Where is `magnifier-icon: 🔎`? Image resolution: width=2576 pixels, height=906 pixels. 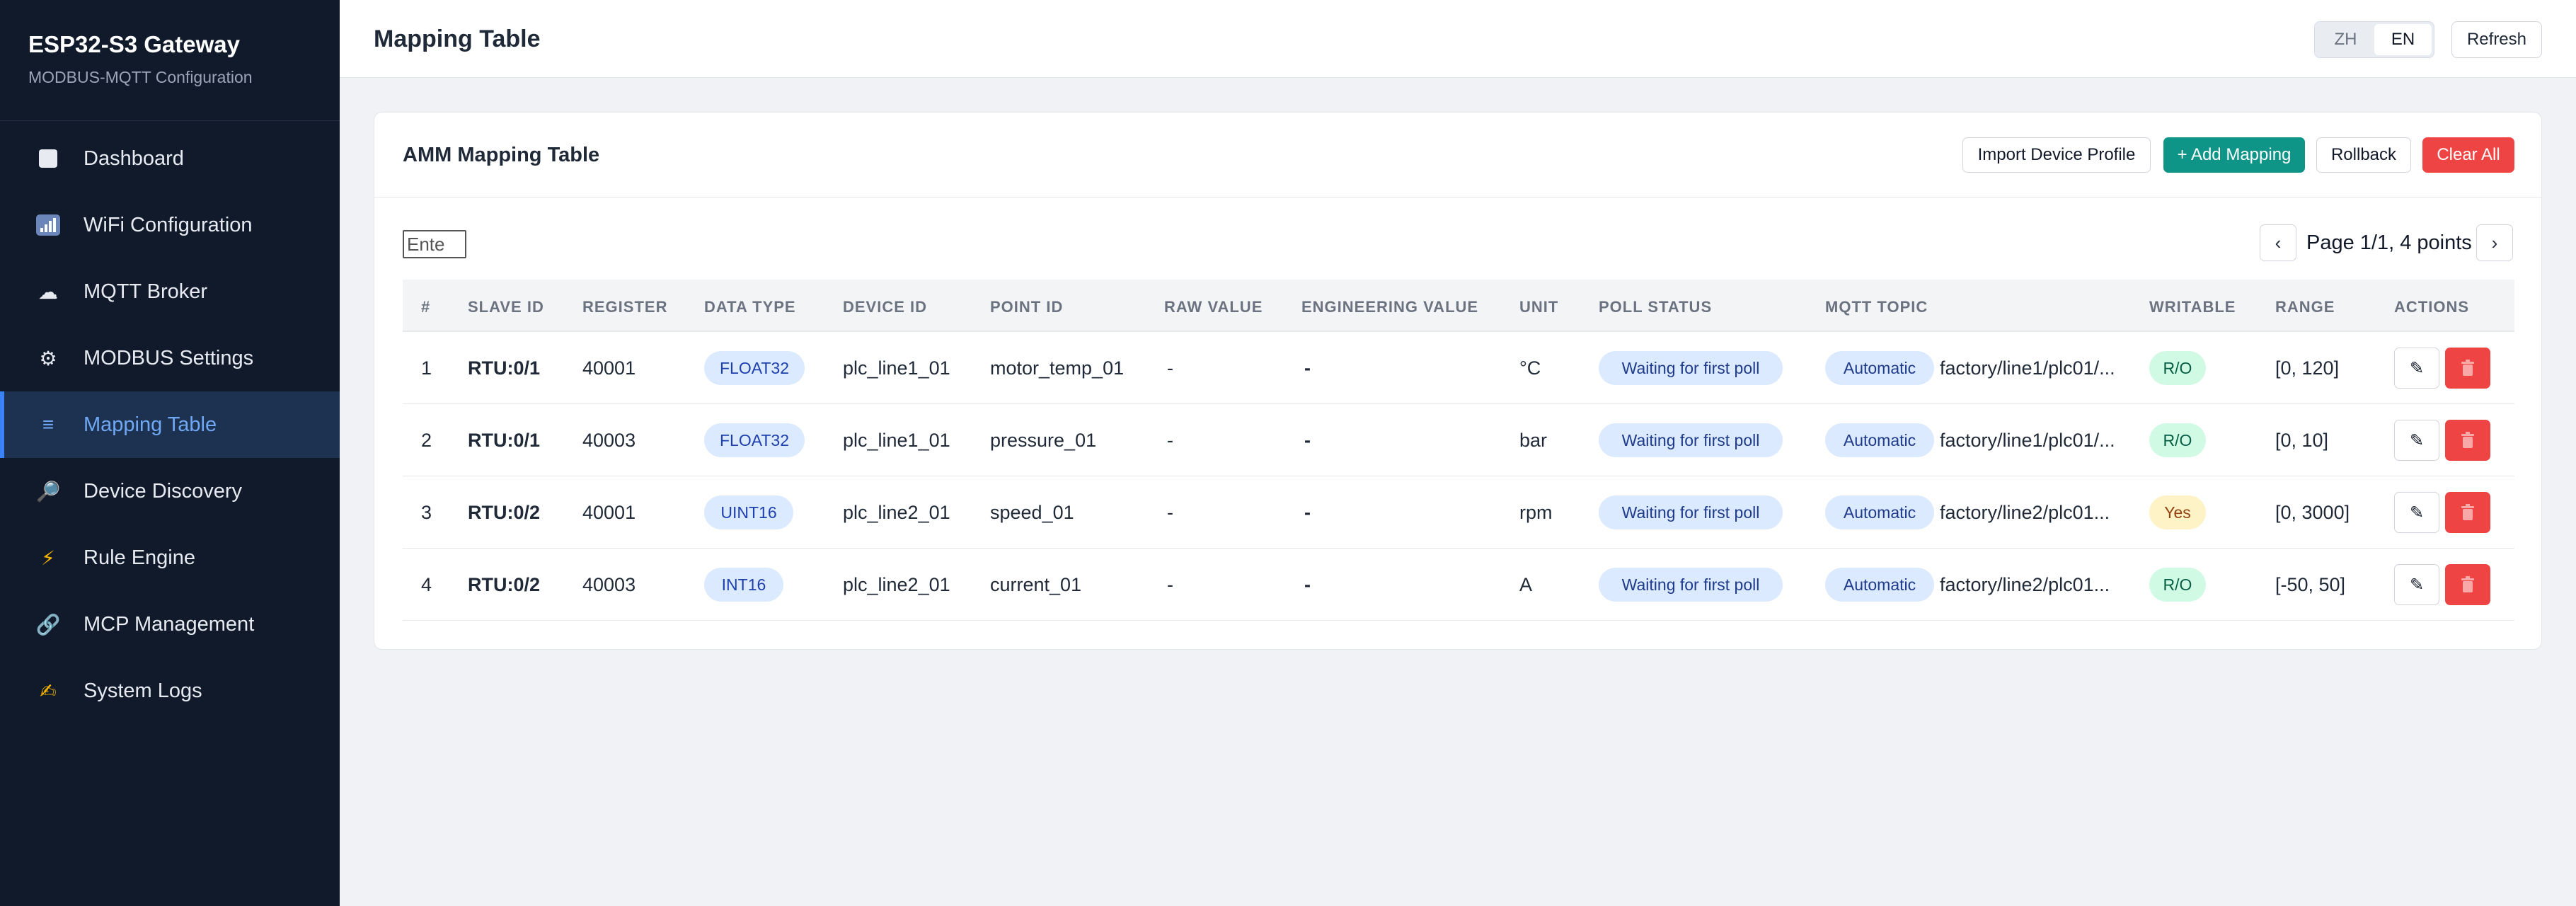 magnifier-icon: 🔎 is located at coordinates (48, 491).